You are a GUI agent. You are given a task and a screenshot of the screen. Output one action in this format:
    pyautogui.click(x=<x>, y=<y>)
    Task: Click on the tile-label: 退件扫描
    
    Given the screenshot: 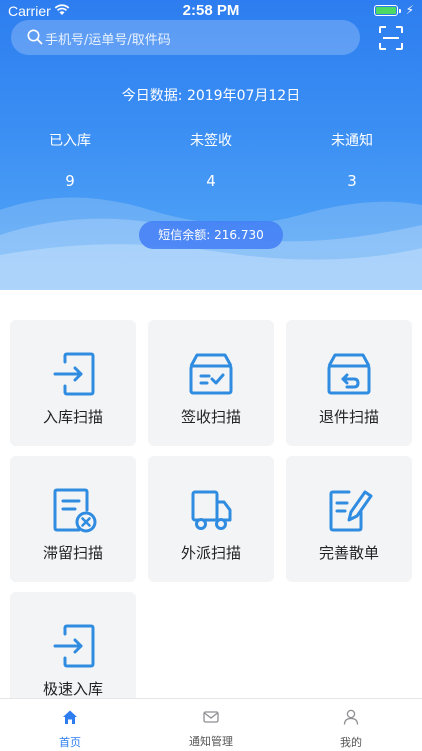 What is the action you would take?
    pyautogui.click(x=348, y=417)
    